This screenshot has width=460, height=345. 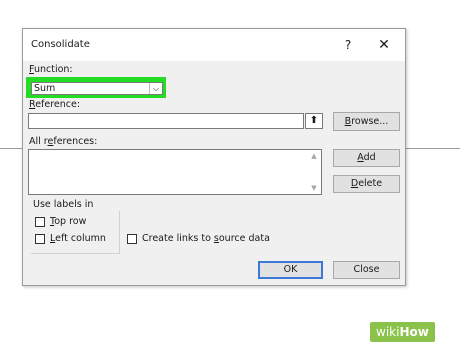 What do you see at coordinates (214, 45) in the screenshot?
I see `title-bar: Consolidate ? ✕` at bounding box center [214, 45].